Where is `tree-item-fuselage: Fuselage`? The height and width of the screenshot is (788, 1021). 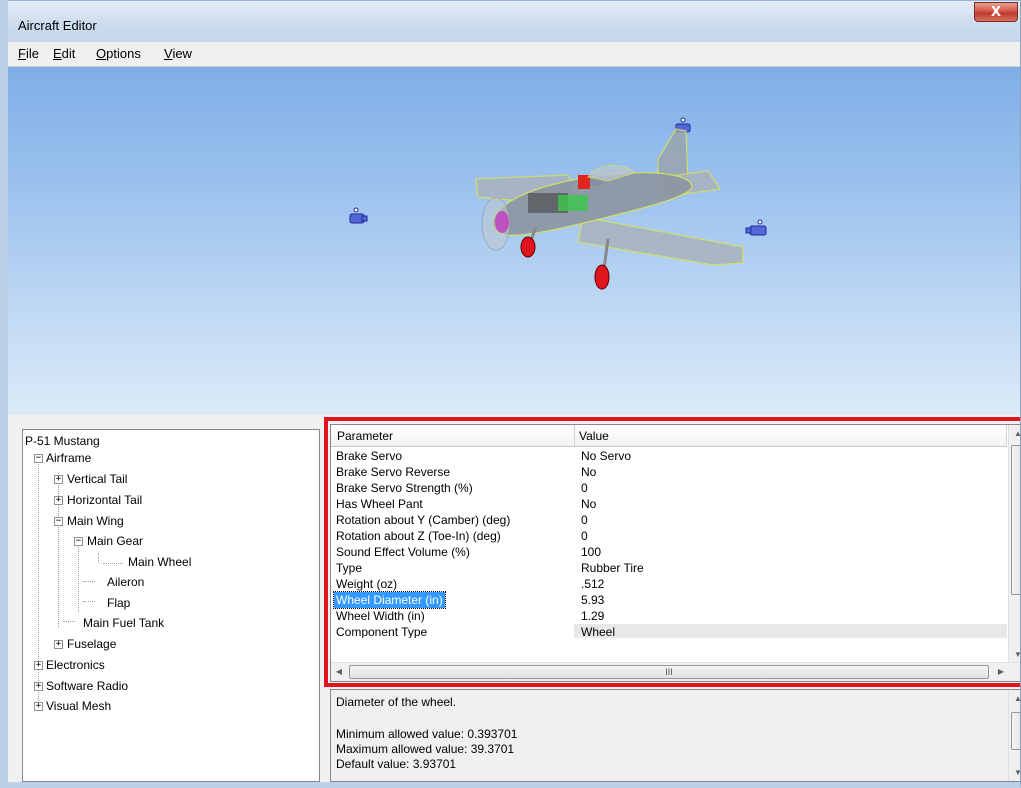 tree-item-fuselage: Fuselage is located at coordinates (91, 644).